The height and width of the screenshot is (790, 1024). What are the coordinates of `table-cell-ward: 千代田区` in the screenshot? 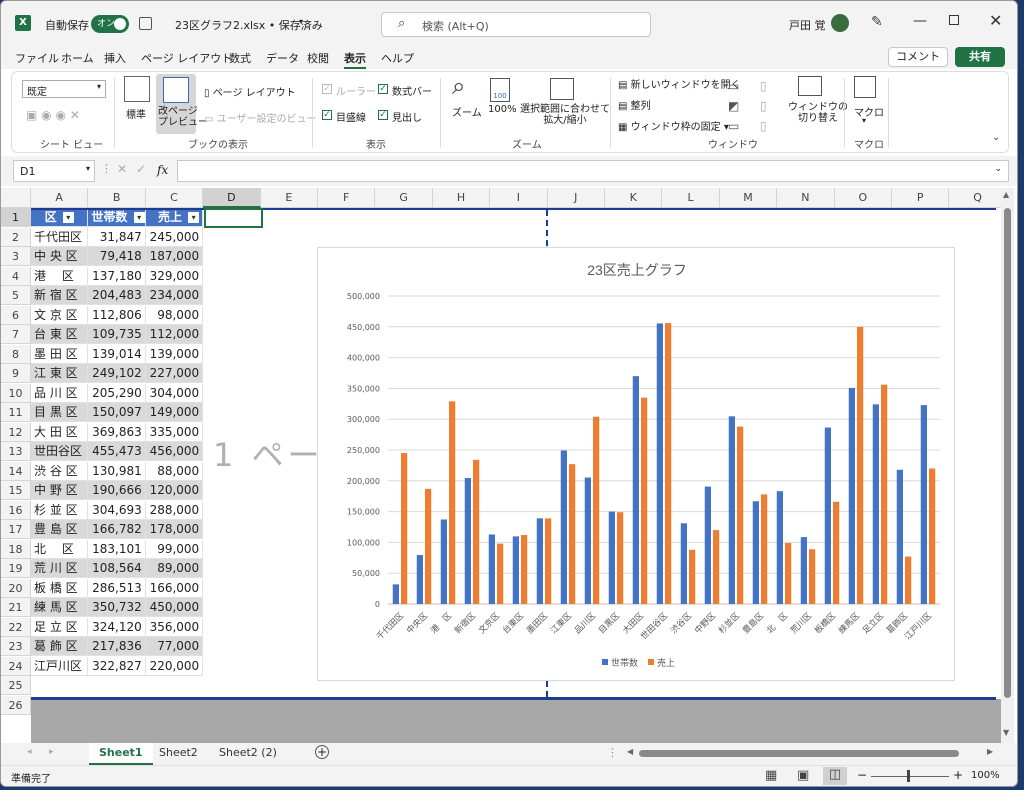 It's located at (60, 237).